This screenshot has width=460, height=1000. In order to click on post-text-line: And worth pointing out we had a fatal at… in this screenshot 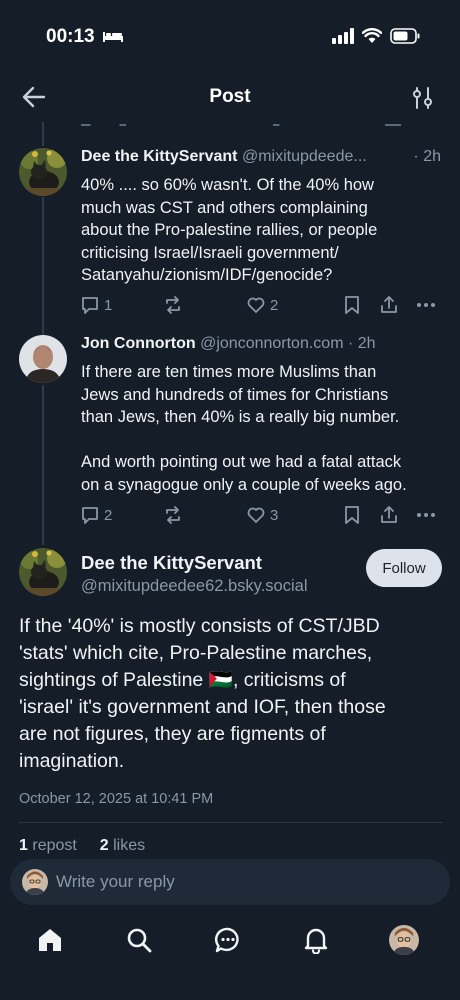, I will do `click(241, 462)`.